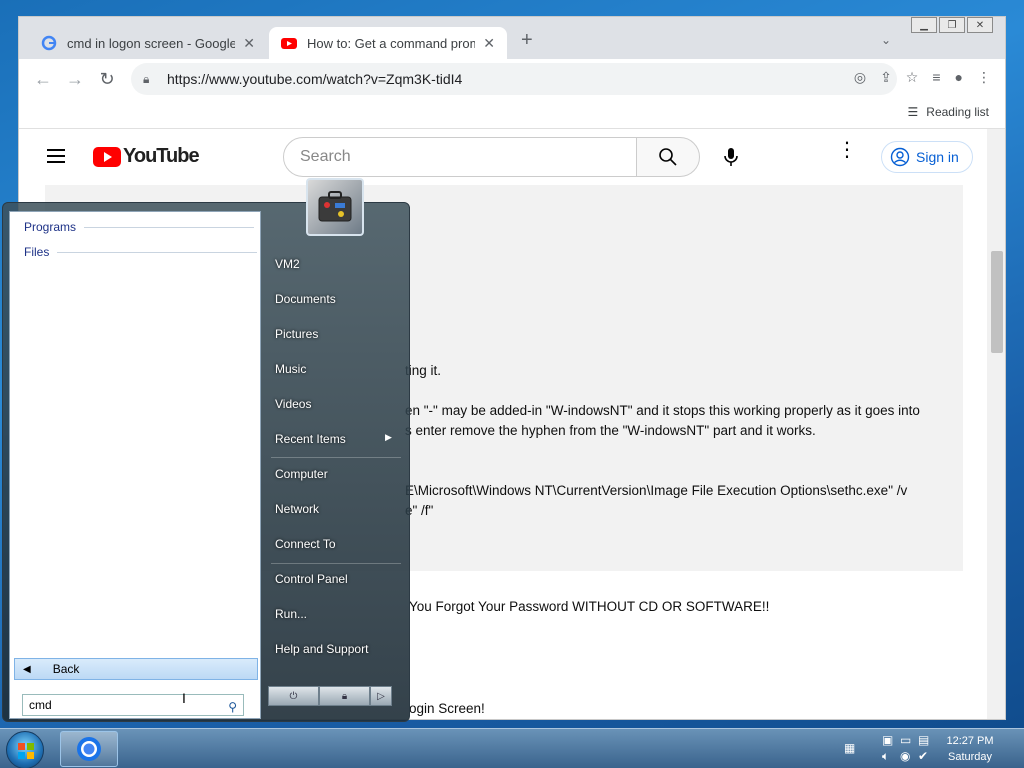 The height and width of the screenshot is (768, 1024). What do you see at coordinates (321, 649) in the screenshot?
I see `start-item-help-and-support: Help and Support` at bounding box center [321, 649].